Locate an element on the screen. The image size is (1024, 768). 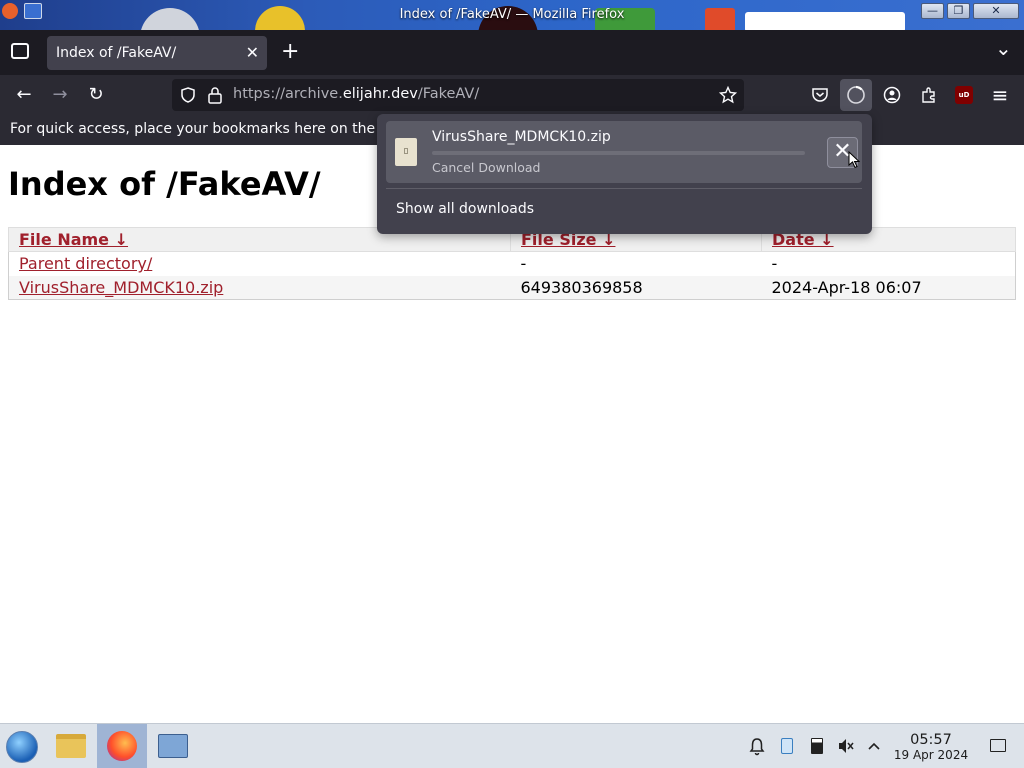
ublock-icon: uD is located at coordinates (964, 95).